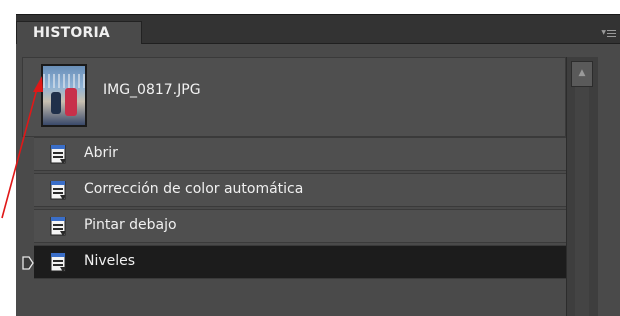 This screenshot has width=620, height=316. I want to click on scroll-up-arrow-icon: ▲, so click(582, 74).